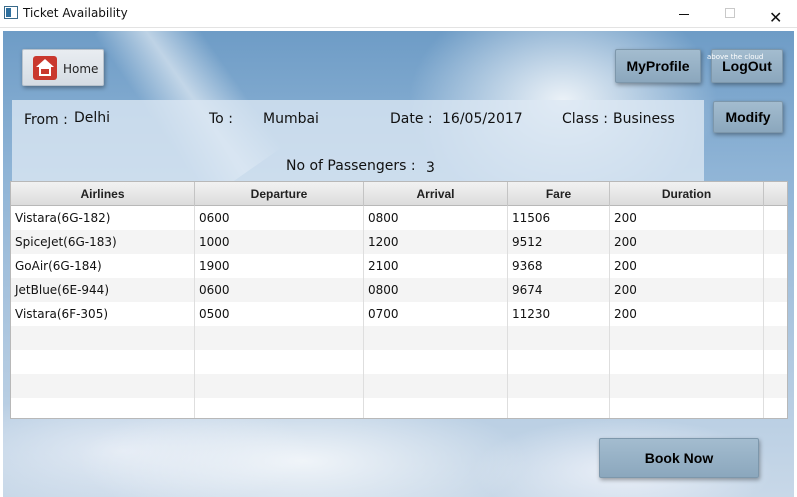 This screenshot has width=797, height=497. Describe the element at coordinates (735, 57) in the screenshot. I see `logout-watermark-text: above the cloud` at that location.